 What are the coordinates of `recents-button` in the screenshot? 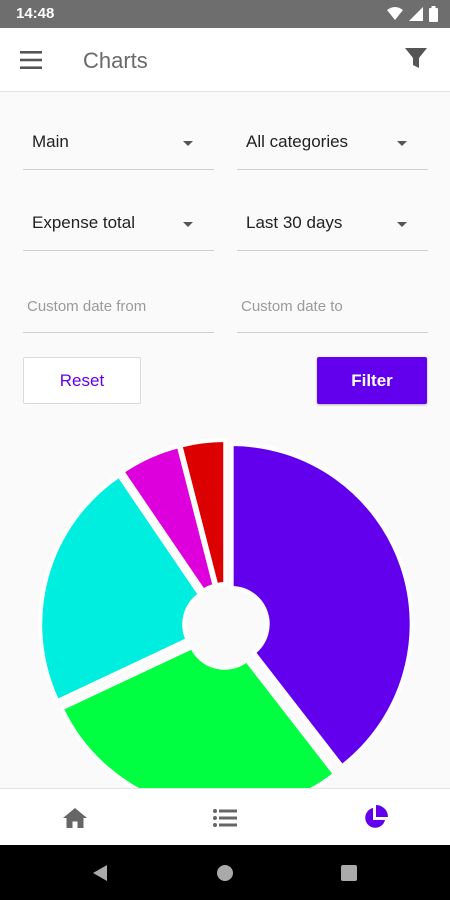 It's located at (349, 872).